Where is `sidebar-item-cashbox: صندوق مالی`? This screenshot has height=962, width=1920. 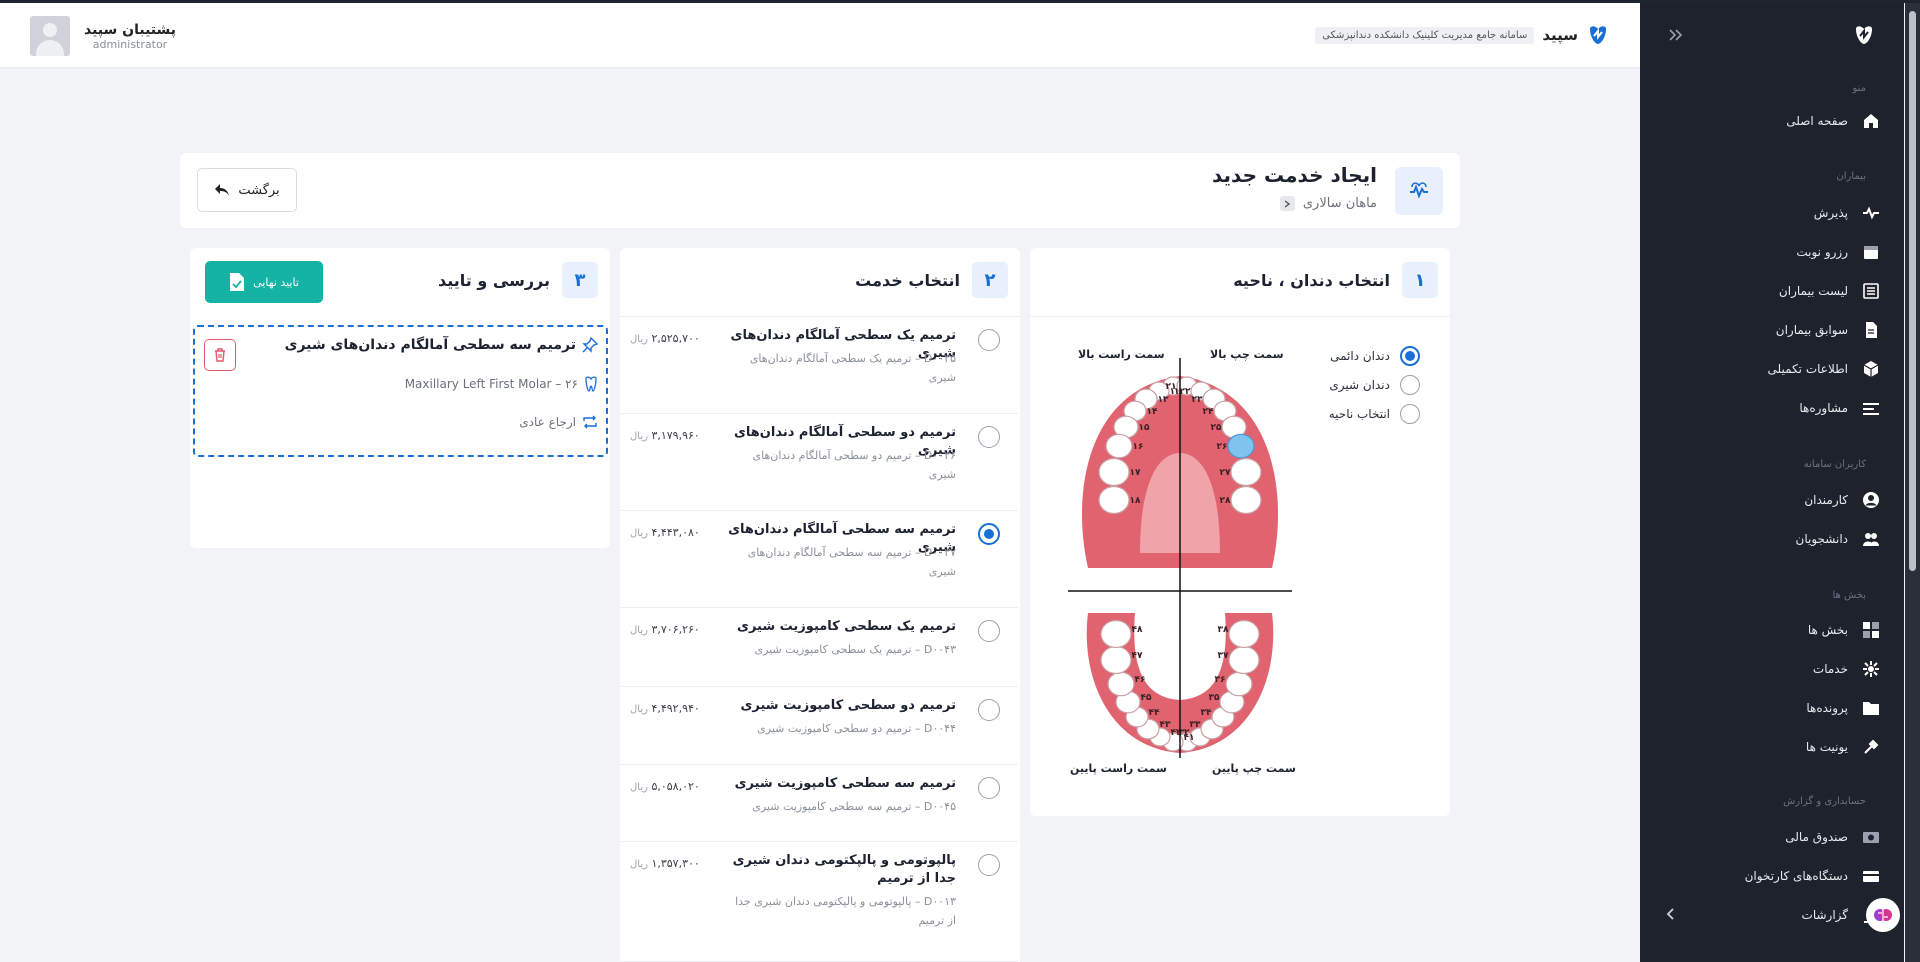
sidebar-item-cashbox: صندوق مالی is located at coordinates (1770, 837).